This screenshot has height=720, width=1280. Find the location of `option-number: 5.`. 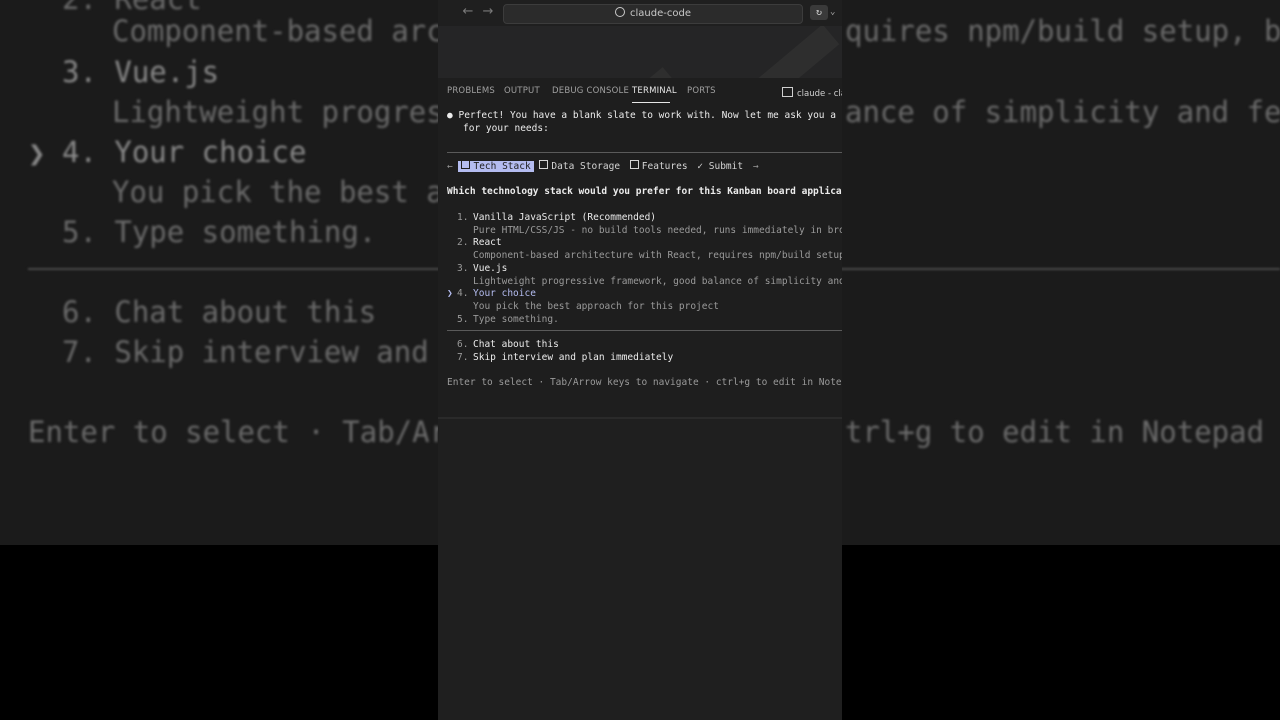

option-number: 5. is located at coordinates (463, 319).